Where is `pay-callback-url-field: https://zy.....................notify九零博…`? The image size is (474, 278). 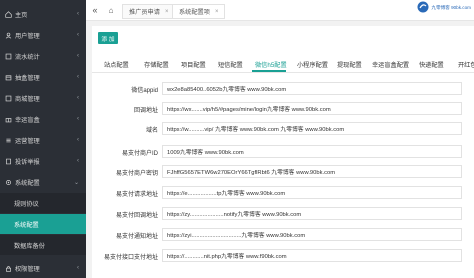
pay-callback-url-field: https://zy.....................notify九零博… is located at coordinates (312, 213).